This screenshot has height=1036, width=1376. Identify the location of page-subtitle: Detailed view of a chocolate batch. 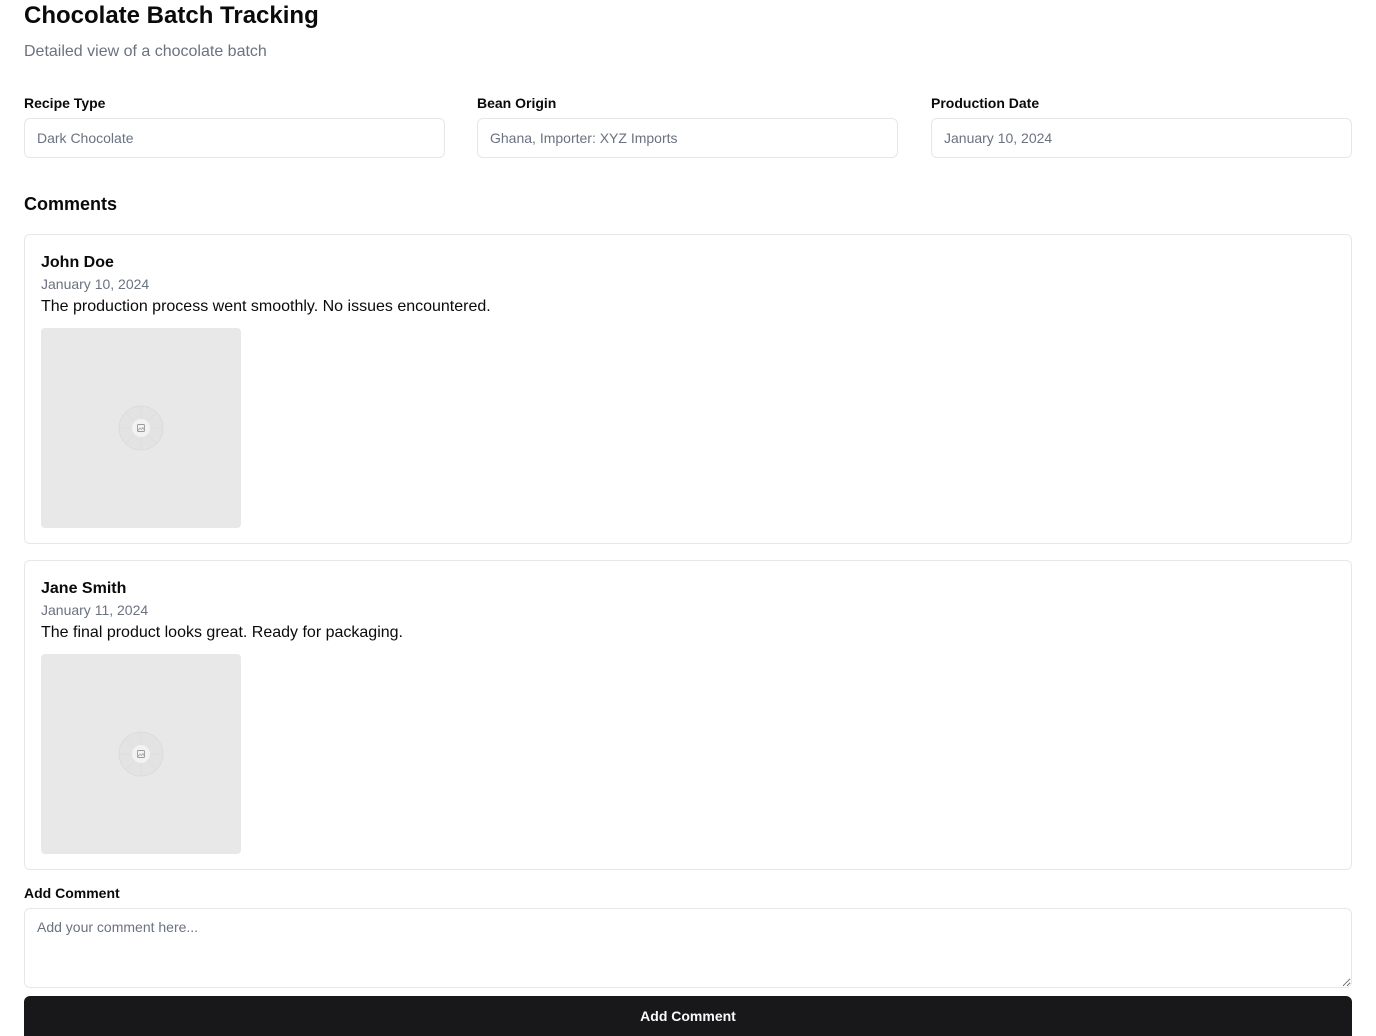
(145, 51).